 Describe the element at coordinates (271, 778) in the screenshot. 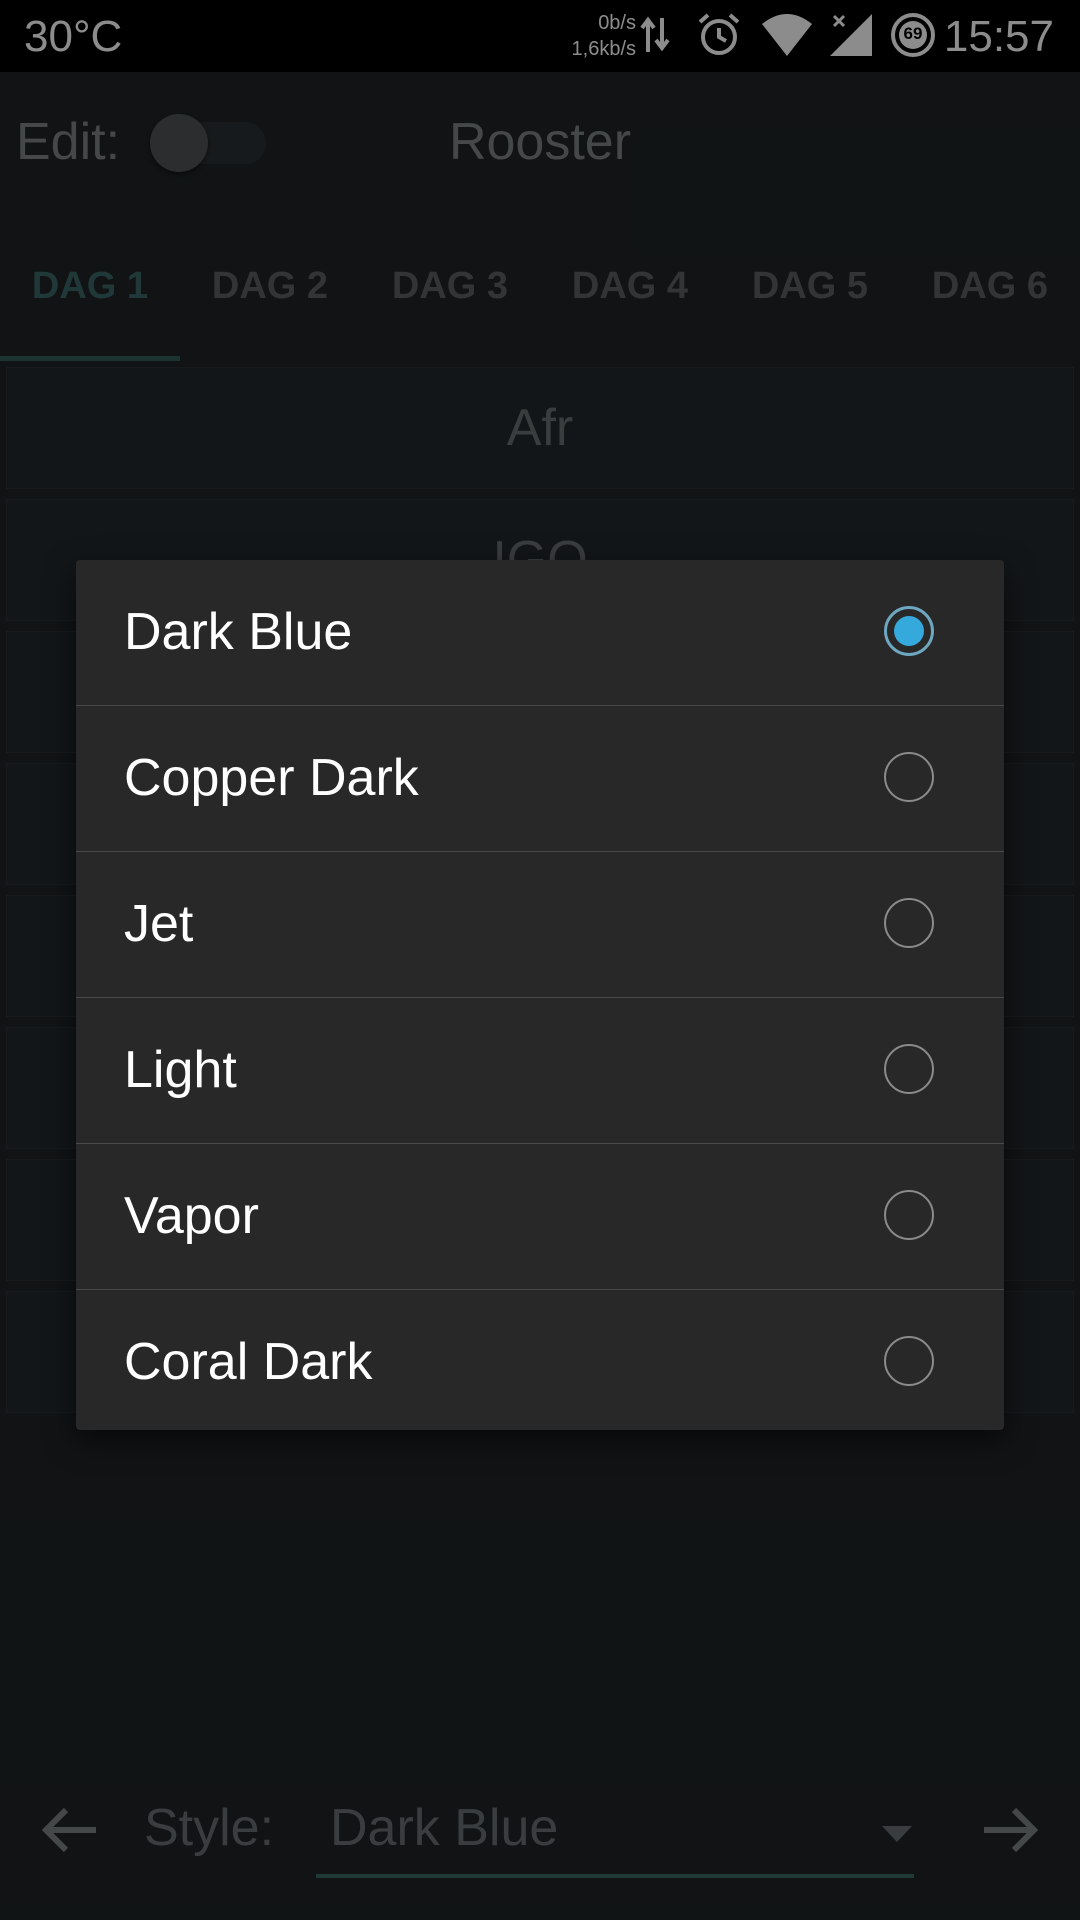

I see `style-option-label: Copper Dark` at that location.